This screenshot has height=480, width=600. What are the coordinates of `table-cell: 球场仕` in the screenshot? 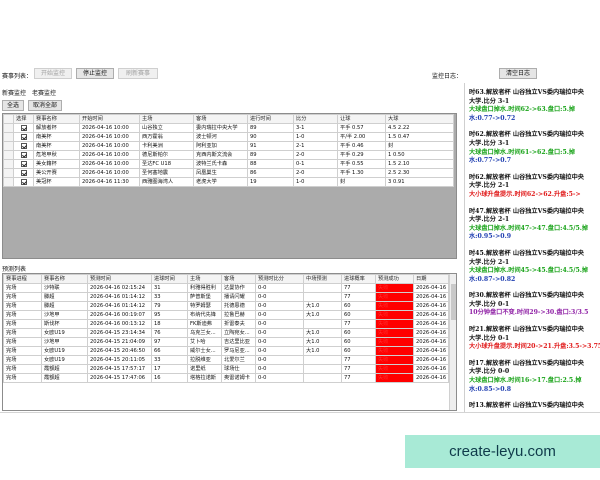 It's located at (238, 369).